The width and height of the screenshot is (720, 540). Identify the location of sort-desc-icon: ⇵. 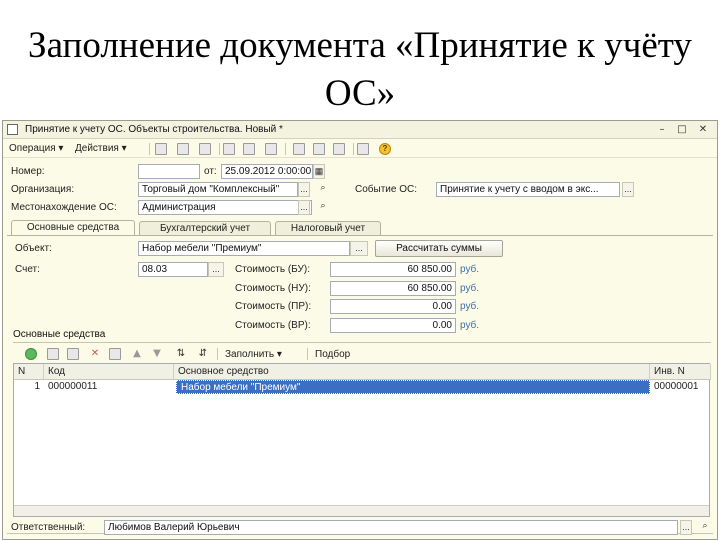
(203, 353).